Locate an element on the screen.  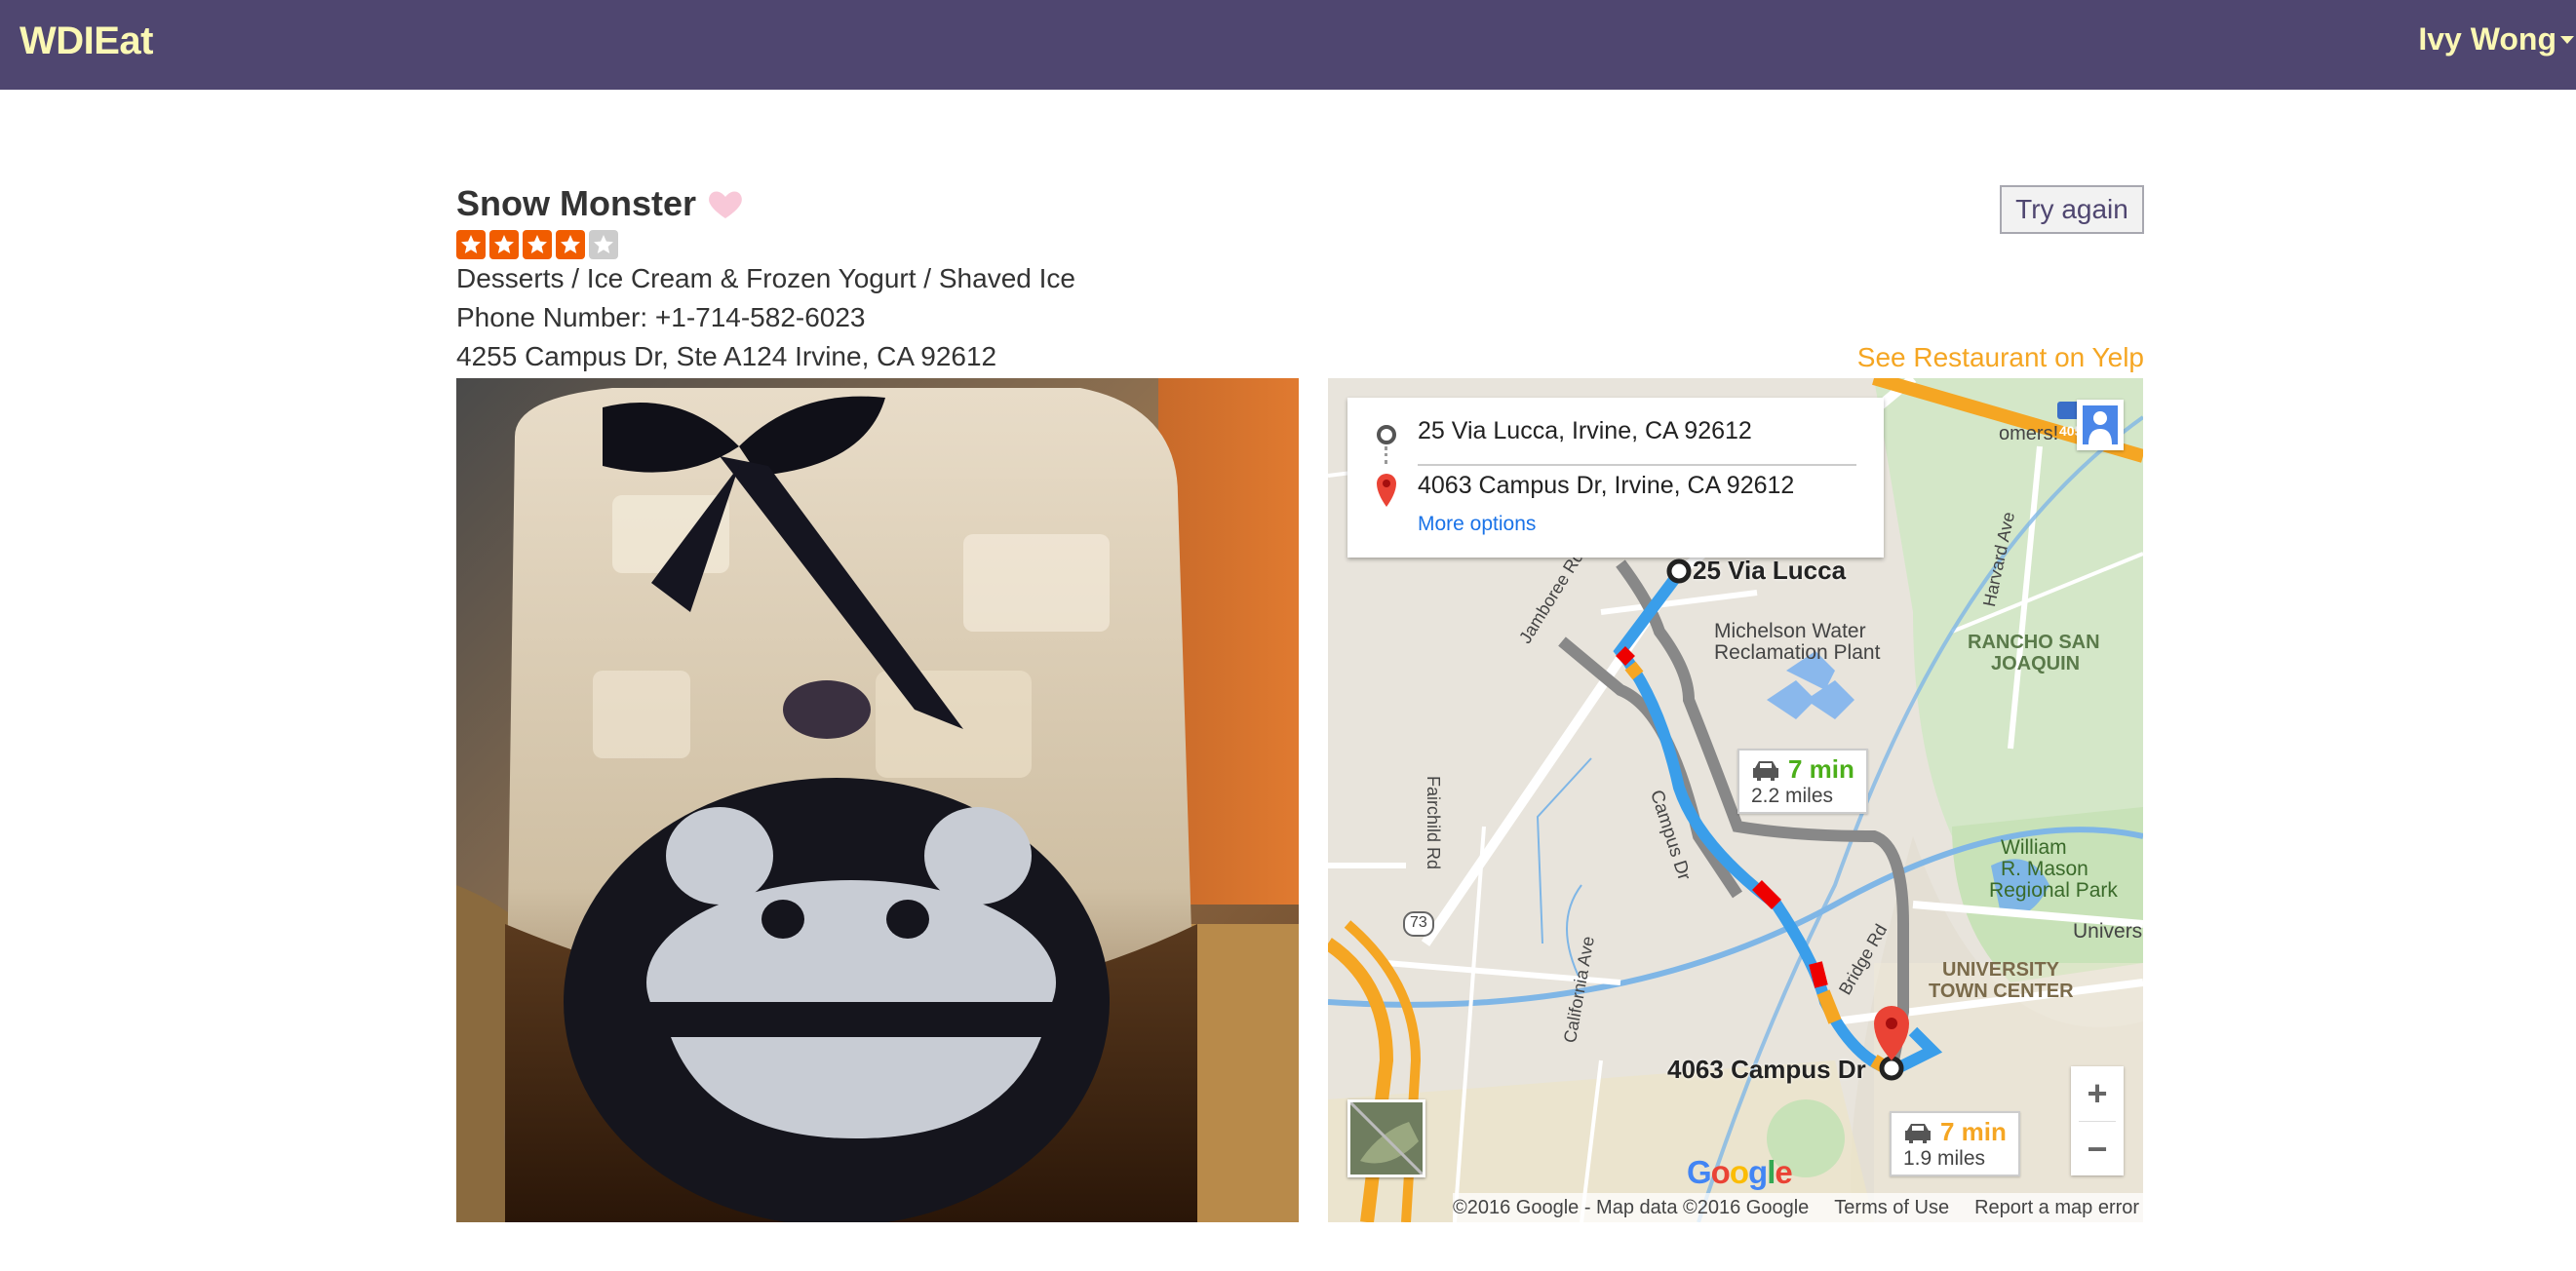
map-label-origin: 25 Via Lucca is located at coordinates (1770, 570).